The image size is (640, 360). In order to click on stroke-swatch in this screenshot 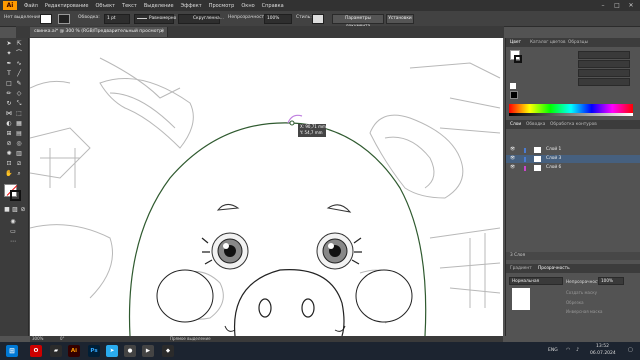, I will do `click(64, 19)`.